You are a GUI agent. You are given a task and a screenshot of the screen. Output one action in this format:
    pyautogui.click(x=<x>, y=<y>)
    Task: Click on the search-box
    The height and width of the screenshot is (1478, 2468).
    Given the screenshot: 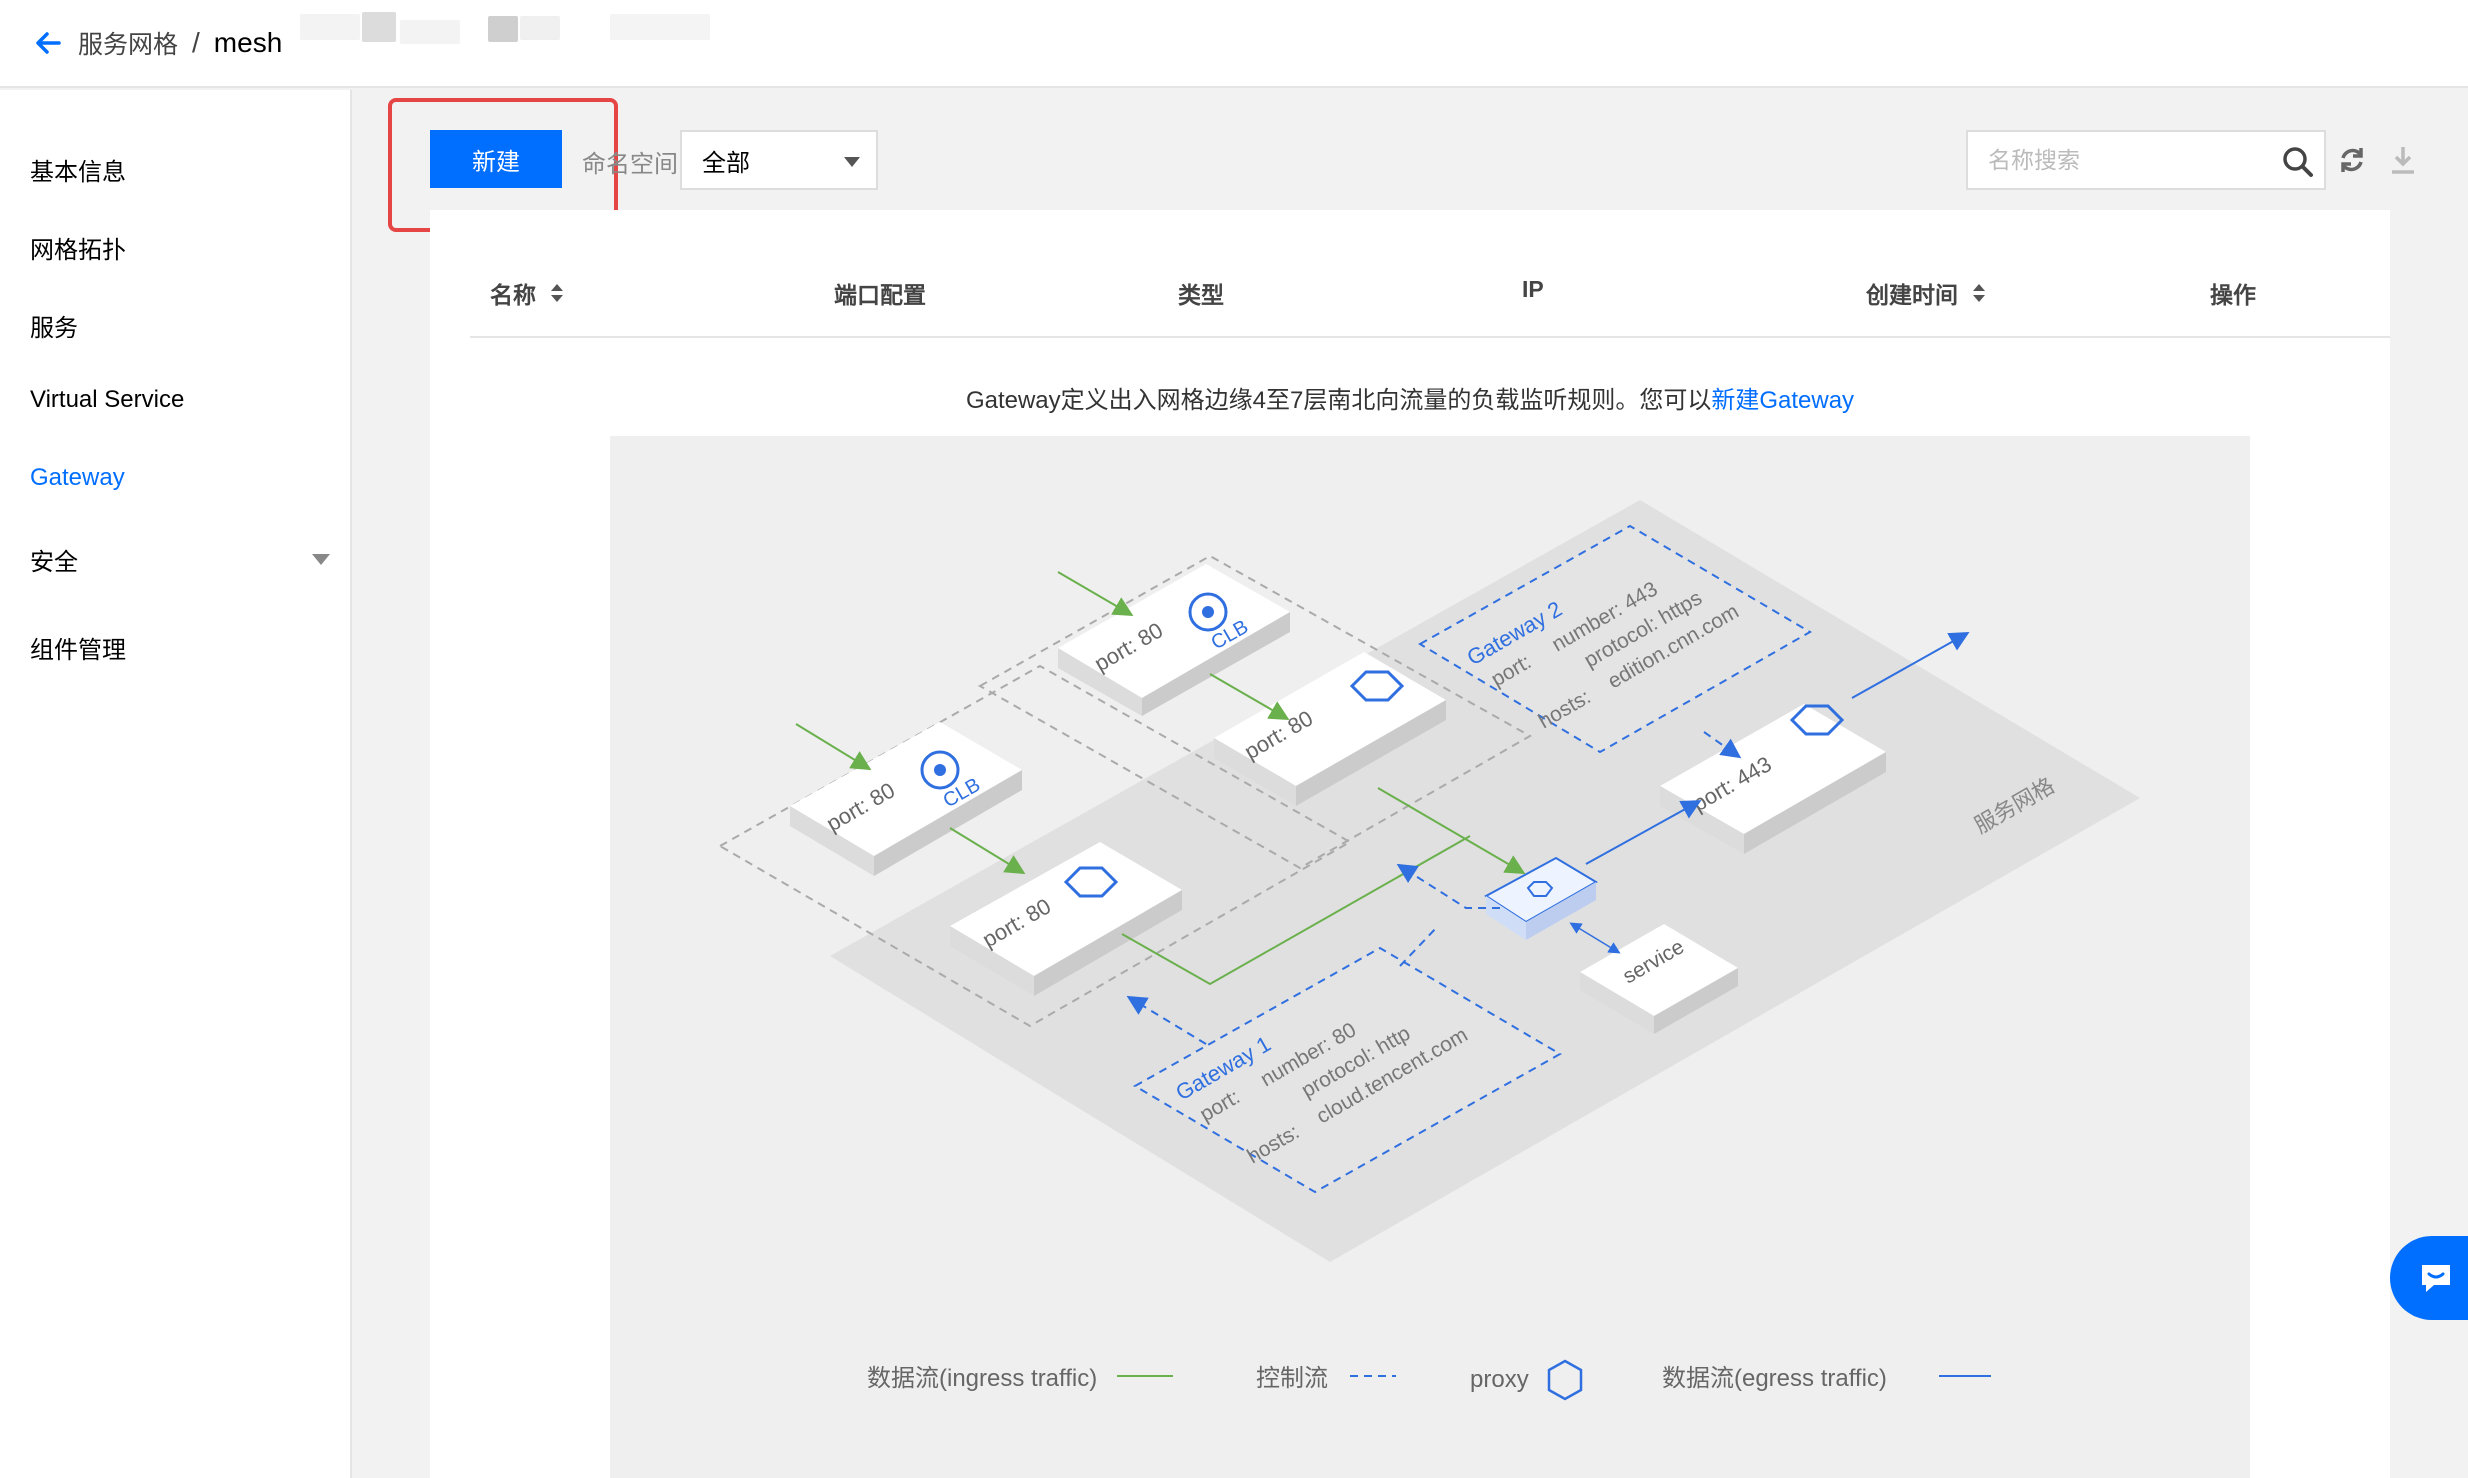 What is the action you would take?
    pyautogui.click(x=2146, y=160)
    